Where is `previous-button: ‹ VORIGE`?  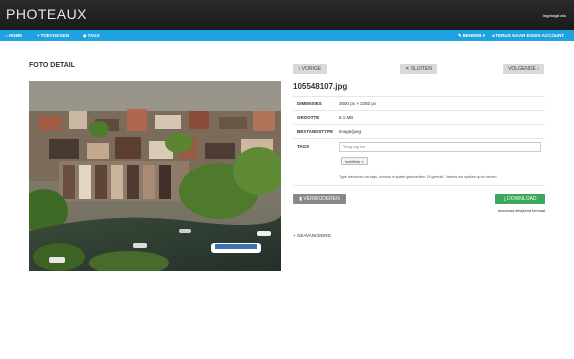
previous-button: ‹ VORIGE is located at coordinates (310, 69).